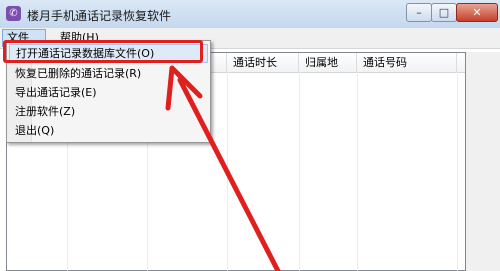 The height and width of the screenshot is (271, 500). What do you see at coordinates (250, 14) in the screenshot?
I see `title-bar: ✆ 楼月手机通话记录恢复软件 – □ ✕` at bounding box center [250, 14].